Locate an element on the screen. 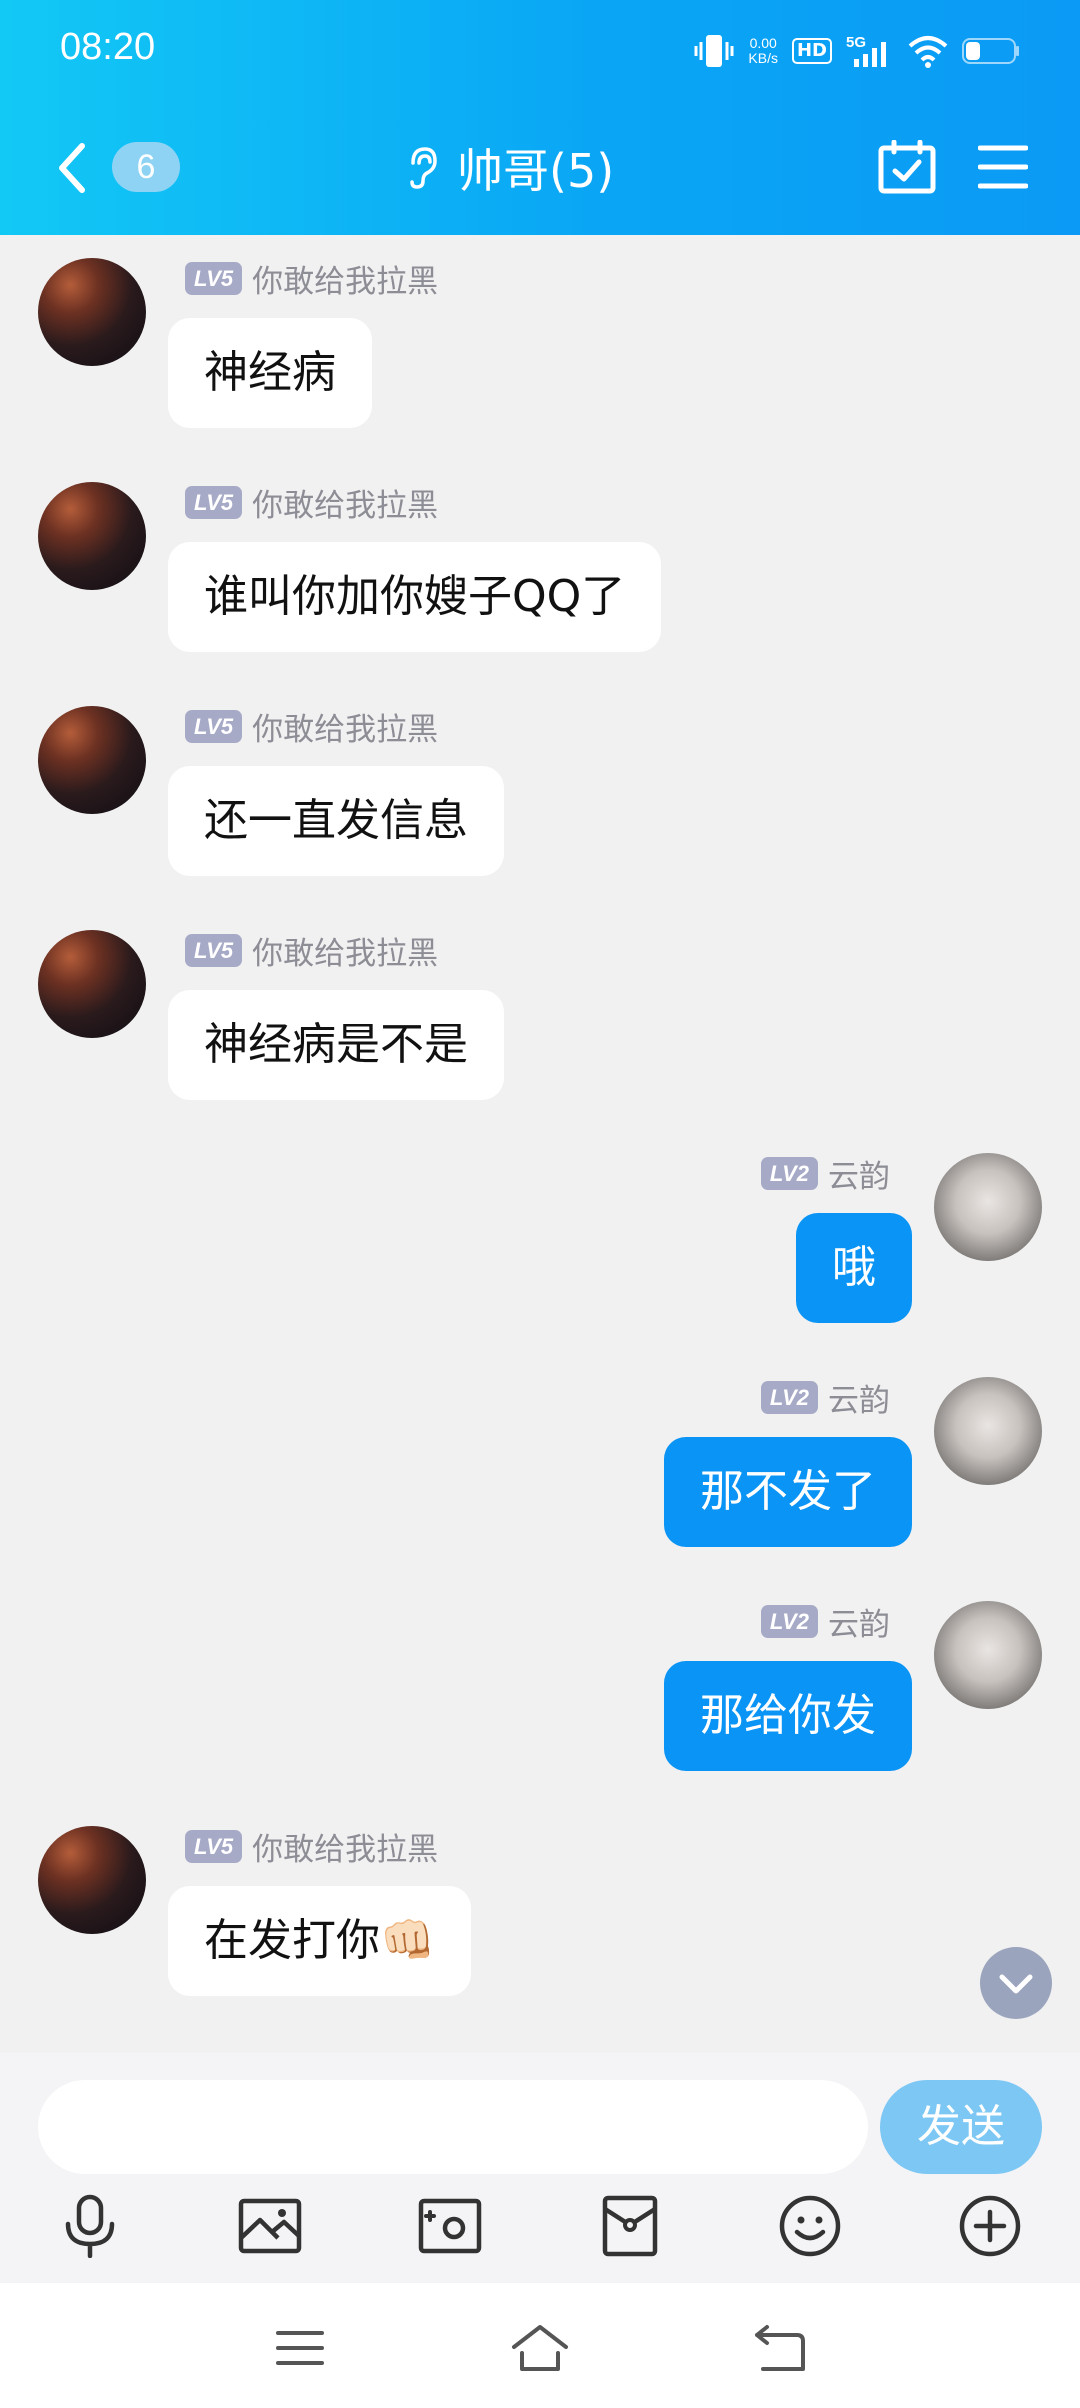  message-input is located at coordinates (453, 2127).